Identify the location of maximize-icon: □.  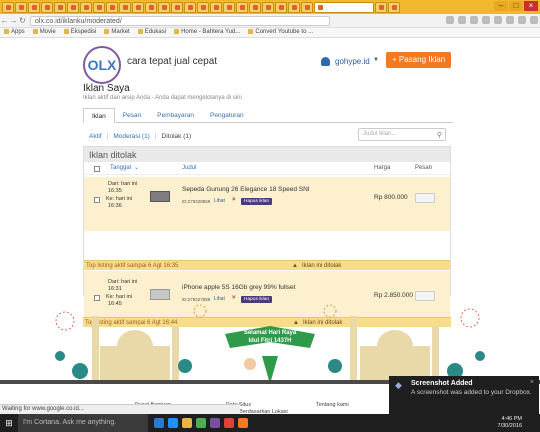
(516, 6).